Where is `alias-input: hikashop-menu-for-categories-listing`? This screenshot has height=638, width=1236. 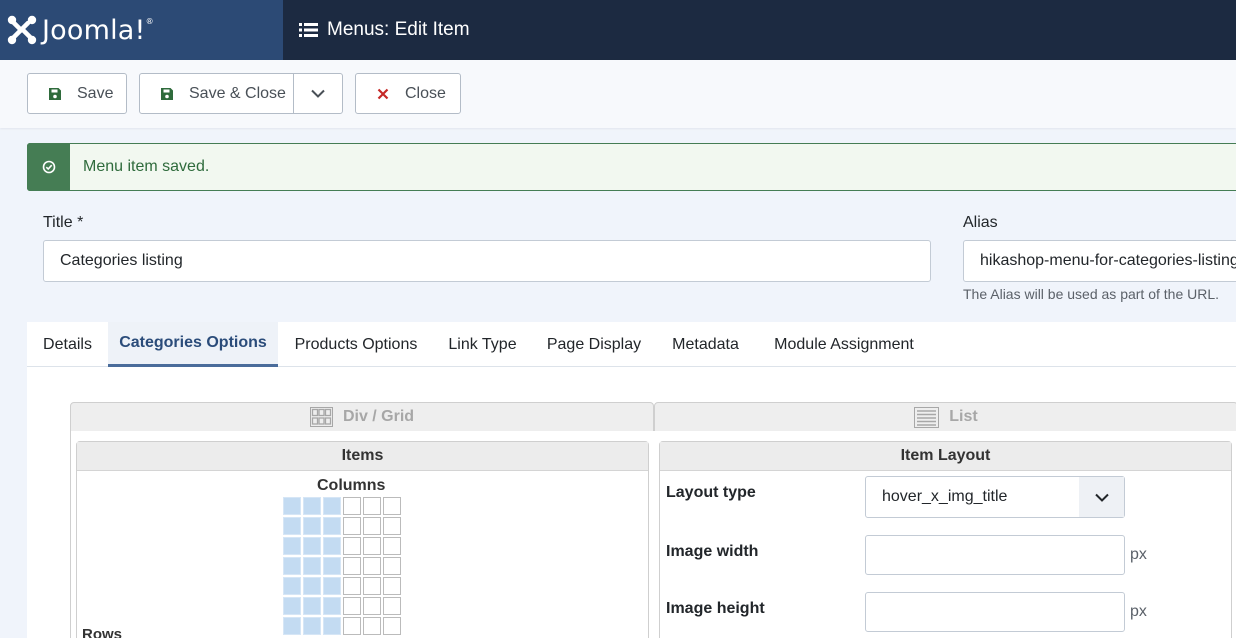
alias-input: hikashop-menu-for-categories-listing is located at coordinates (1099, 261).